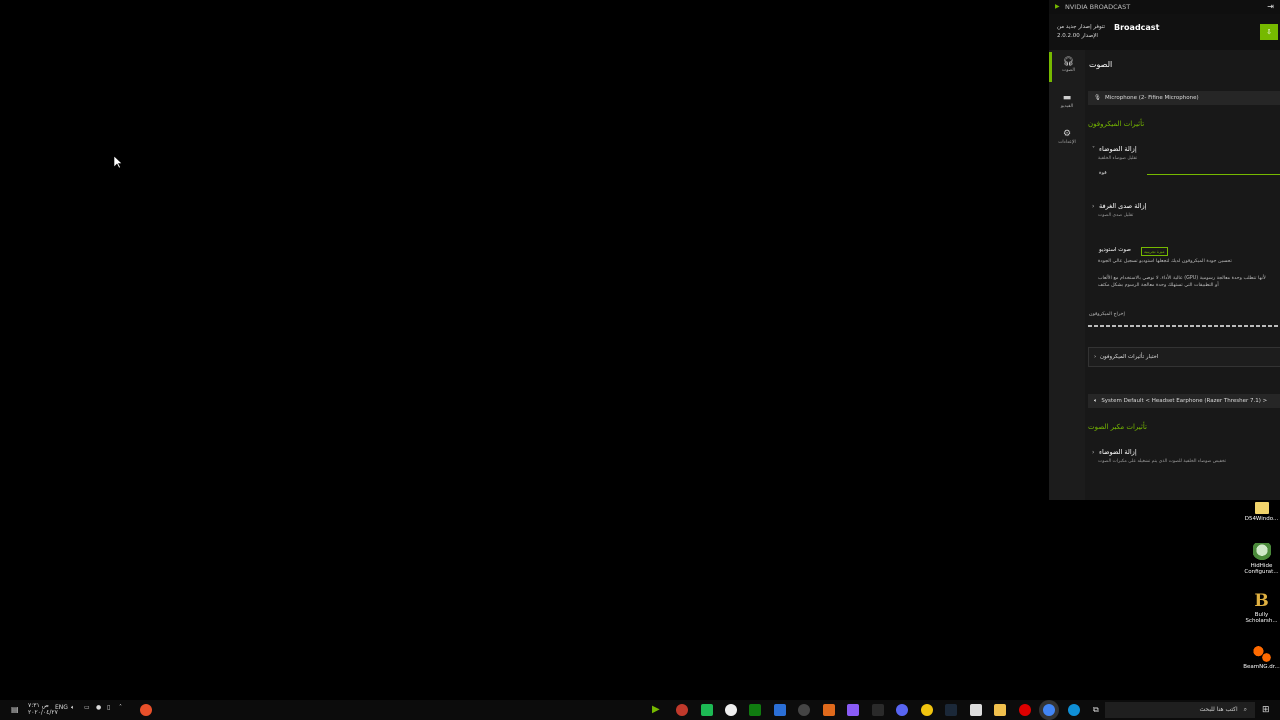 The height and width of the screenshot is (720, 1280). I want to click on studio-voice-title: صوت استوديو, so click(1115, 250).